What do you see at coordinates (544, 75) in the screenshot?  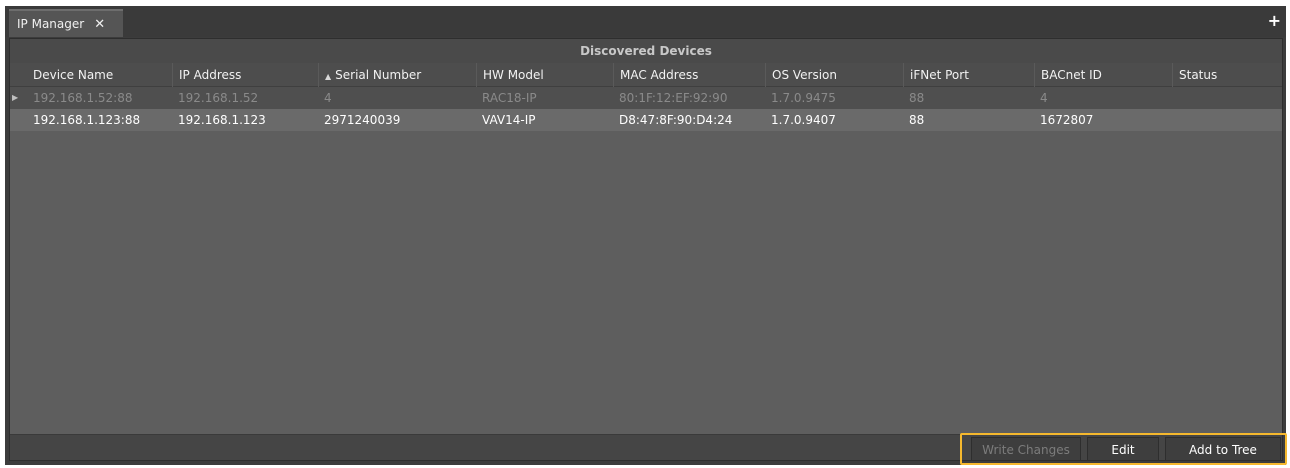 I see `column-header-hw-model: HW Model` at bounding box center [544, 75].